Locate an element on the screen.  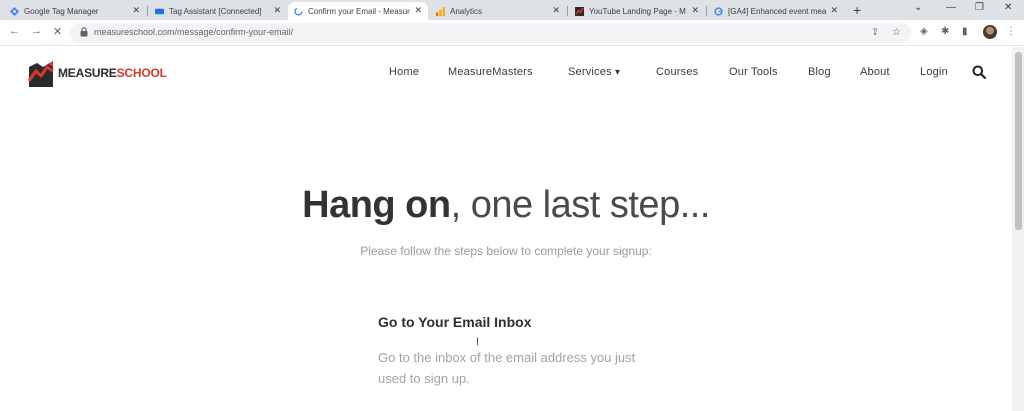
logo-wordmark: MEASURESCHOOL is located at coordinates (112, 73).